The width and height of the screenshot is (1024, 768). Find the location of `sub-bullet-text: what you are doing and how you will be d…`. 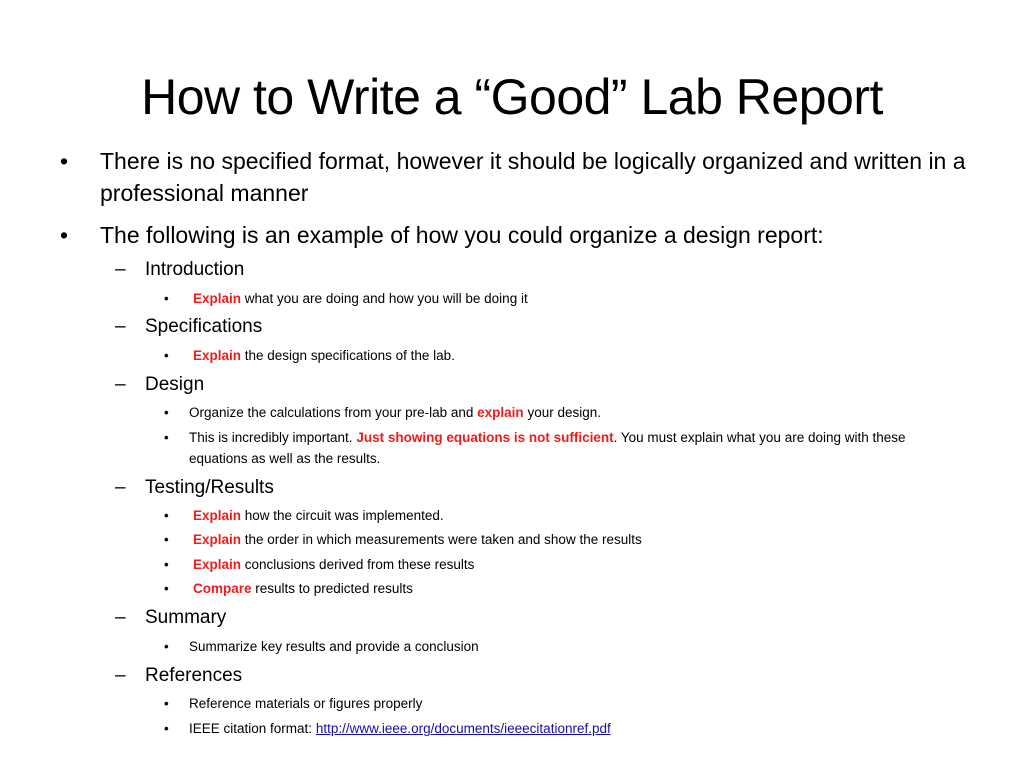

sub-bullet-text: what you are doing and how you will be d… is located at coordinates (384, 298).